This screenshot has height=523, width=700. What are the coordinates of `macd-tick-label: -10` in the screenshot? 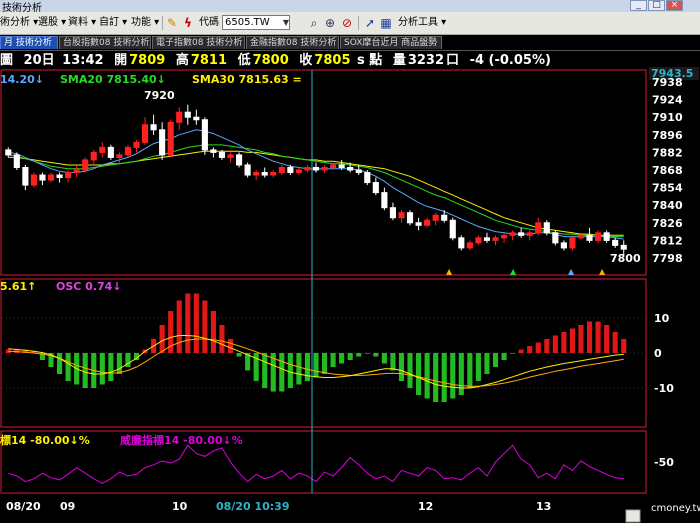 It's located at (664, 388).